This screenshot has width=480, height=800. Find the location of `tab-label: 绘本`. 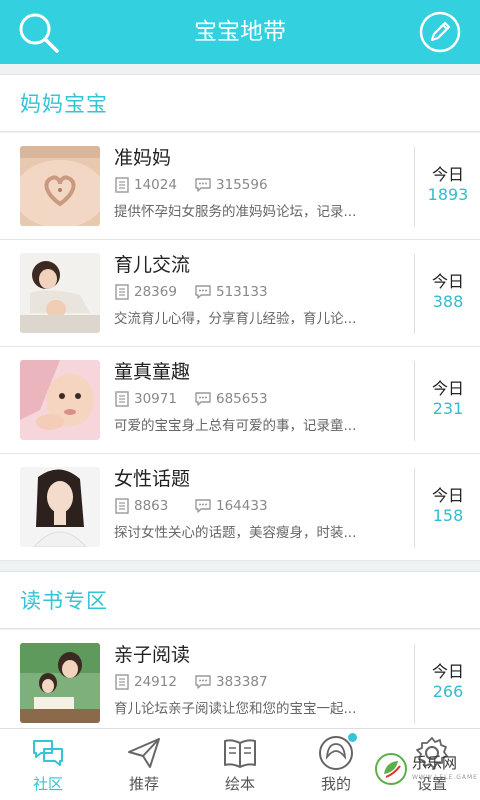

tab-label: 绘本 is located at coordinates (239, 784).